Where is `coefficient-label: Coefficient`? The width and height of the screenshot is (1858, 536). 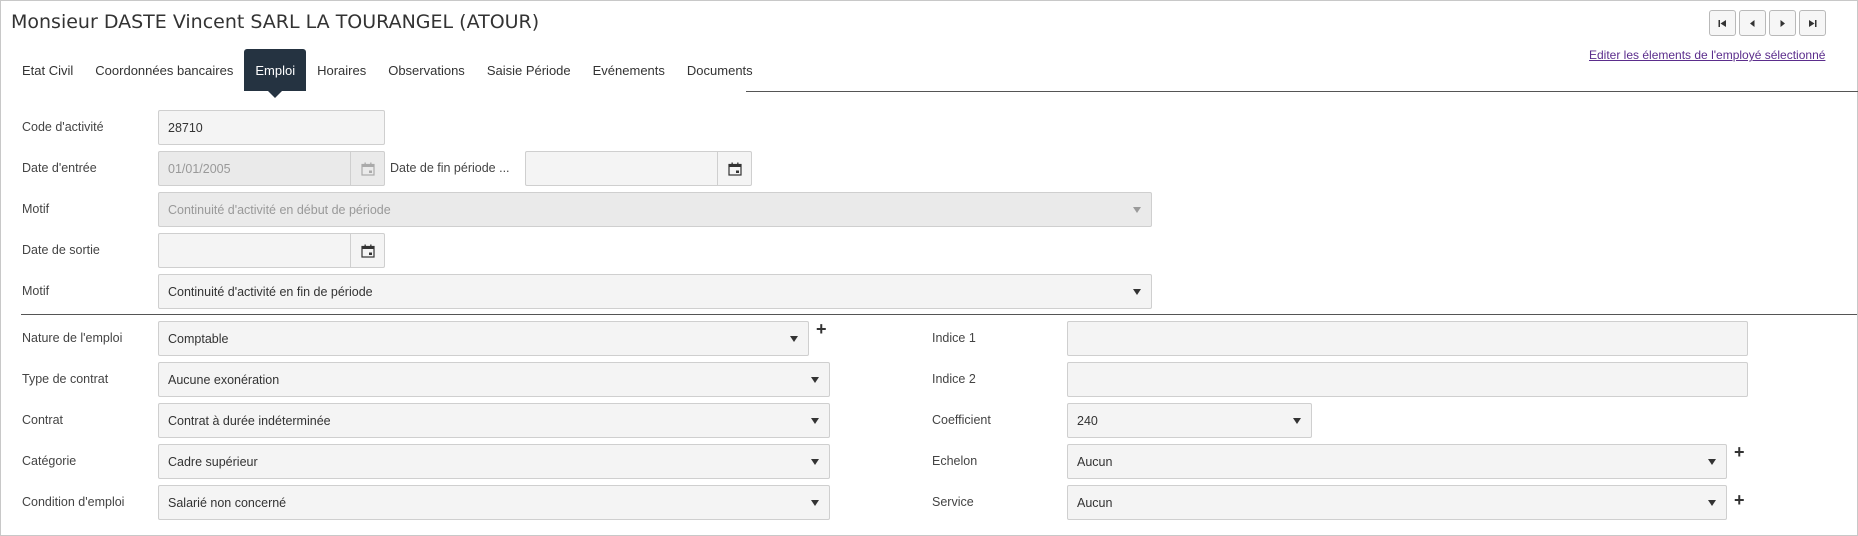 coefficient-label: Coefficient is located at coordinates (961, 420).